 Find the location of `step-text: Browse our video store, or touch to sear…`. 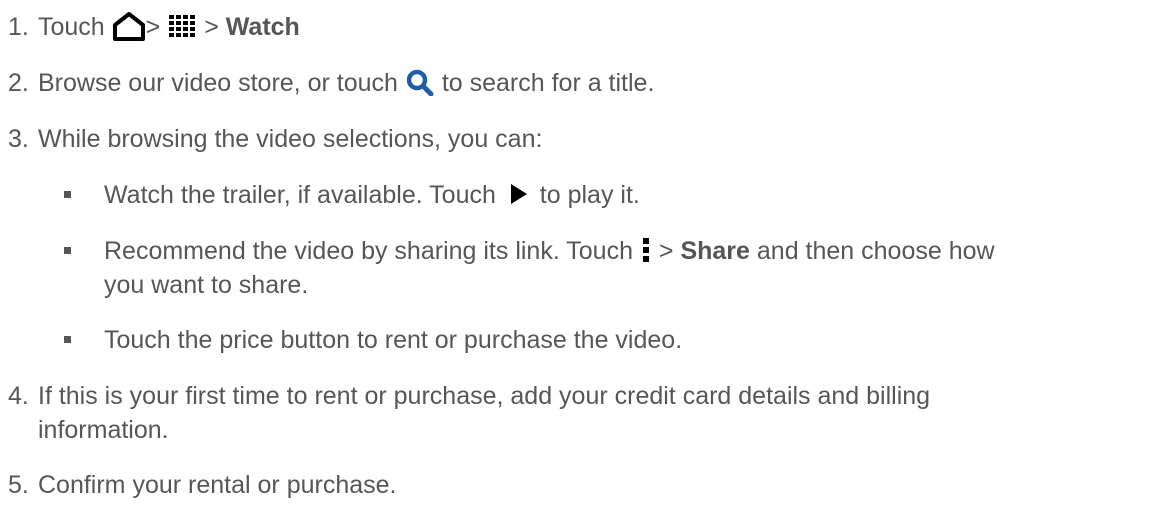

step-text: Browse our video store, or touch to sear… is located at coordinates (346, 82).